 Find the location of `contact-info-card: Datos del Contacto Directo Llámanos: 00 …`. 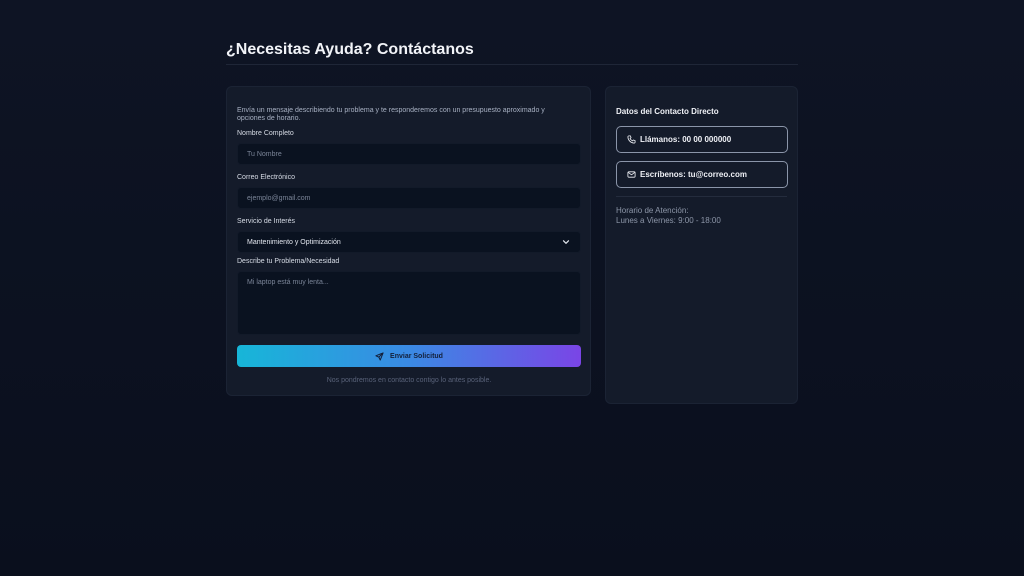

contact-info-card: Datos del Contacto Directo Llámanos: 00 … is located at coordinates (701, 245).